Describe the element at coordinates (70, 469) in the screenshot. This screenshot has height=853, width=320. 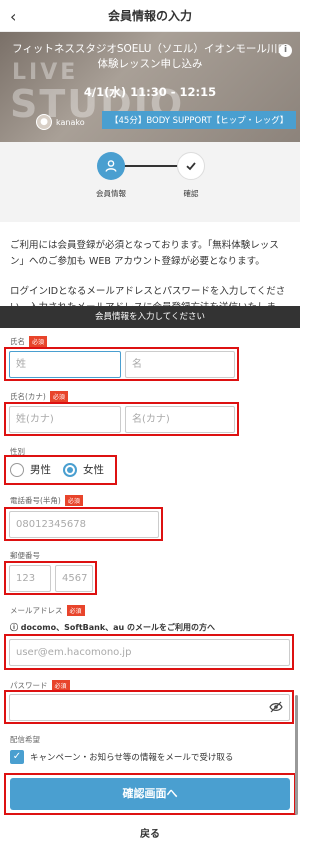
I see `radio-selected-icon` at that location.